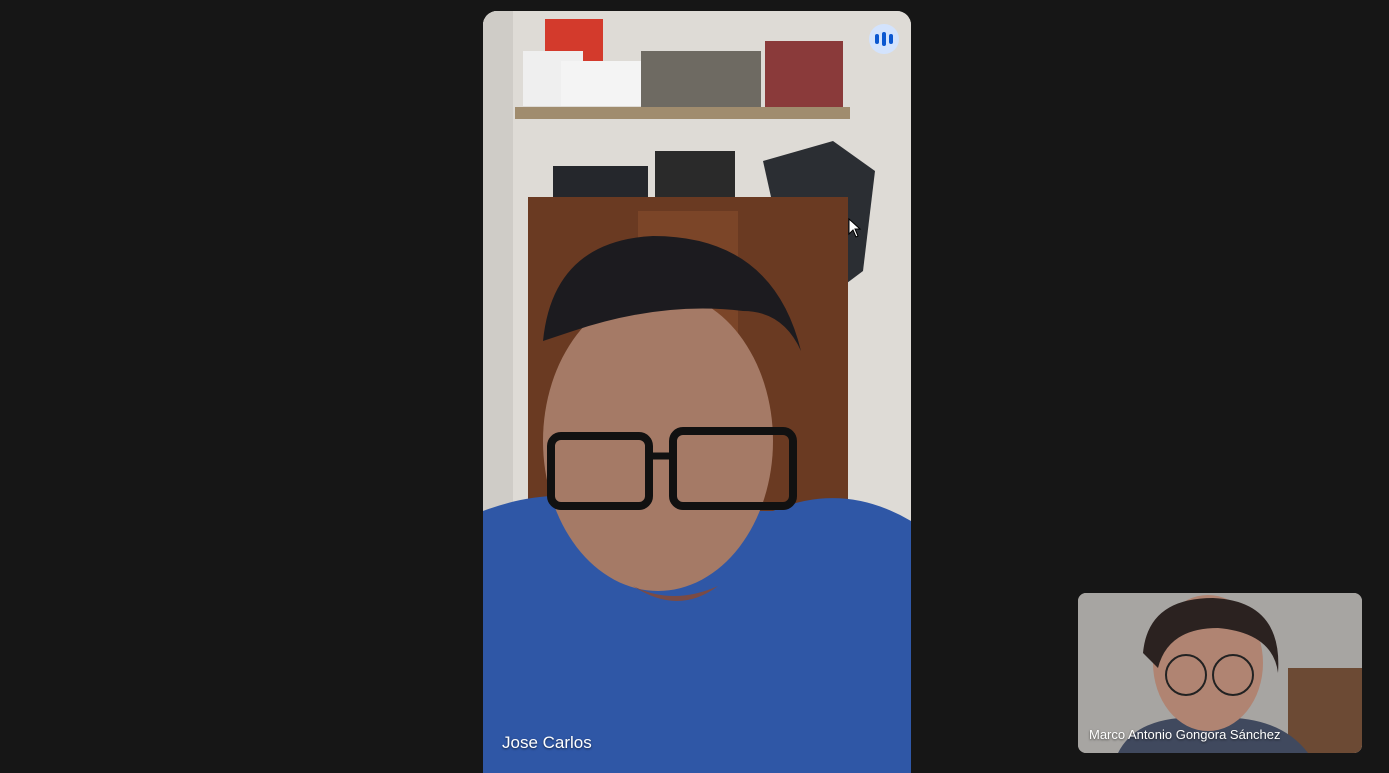 This screenshot has height=773, width=1389. I want to click on self-view-tile: Marco Antonio Gongora Sánchez, so click(1220, 673).